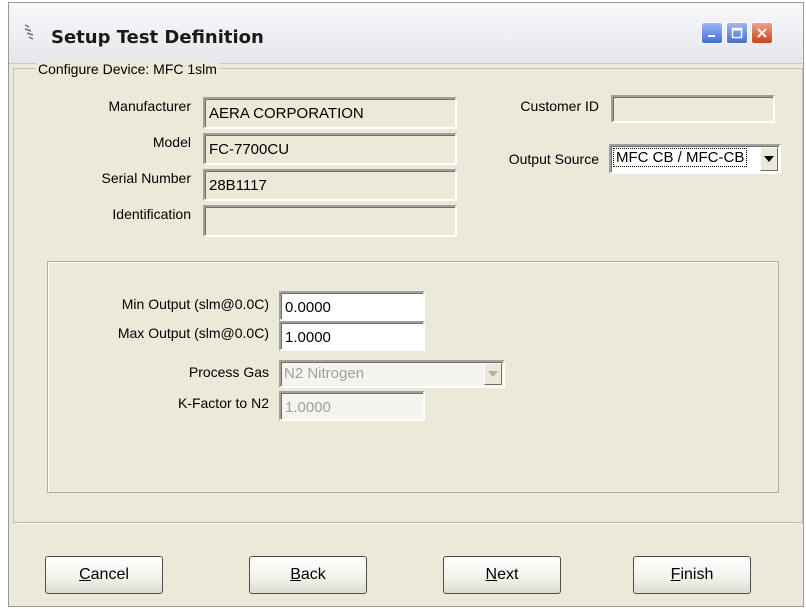 The height and width of the screenshot is (609, 806). I want to click on finish-accelerator: F, so click(675, 574).